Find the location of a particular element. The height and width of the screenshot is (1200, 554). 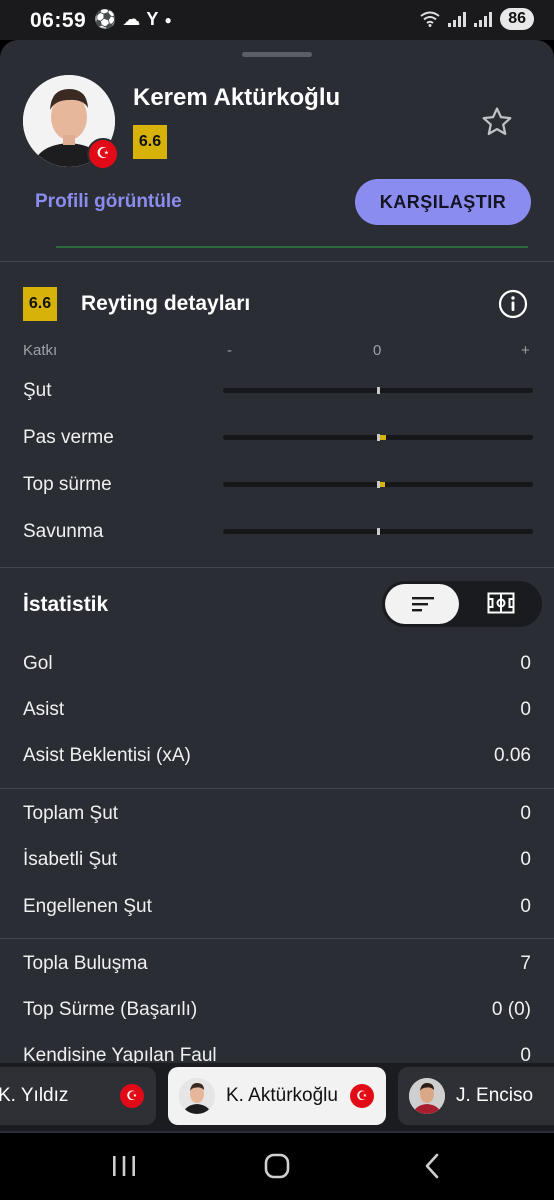

stat-label: Top Sürme (Başarılı) is located at coordinates (110, 1009).